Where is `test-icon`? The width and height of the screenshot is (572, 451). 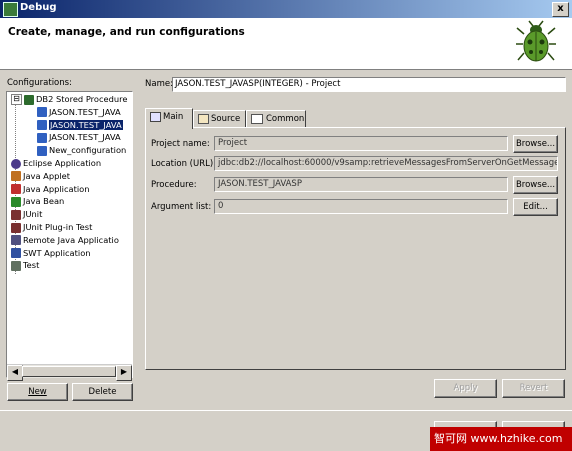
test-icon is located at coordinates (16, 265).